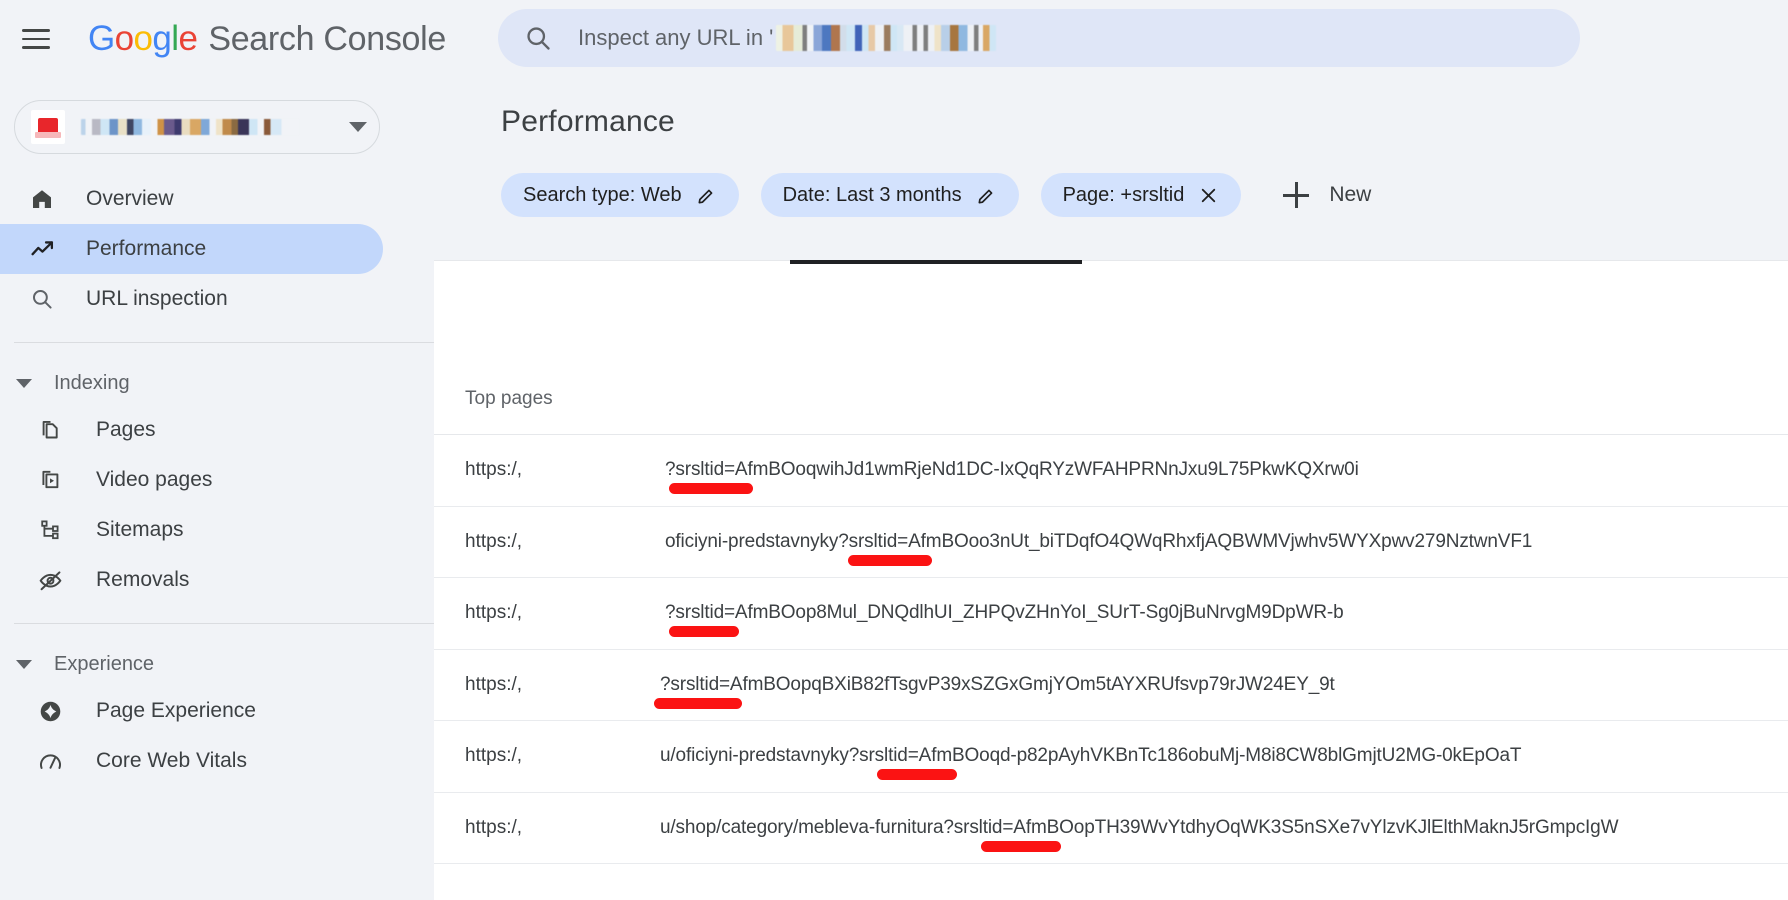 This screenshot has height=900, width=1788. Describe the element at coordinates (191, 199) in the screenshot. I see `sidebar-item-overview: Overview` at that location.